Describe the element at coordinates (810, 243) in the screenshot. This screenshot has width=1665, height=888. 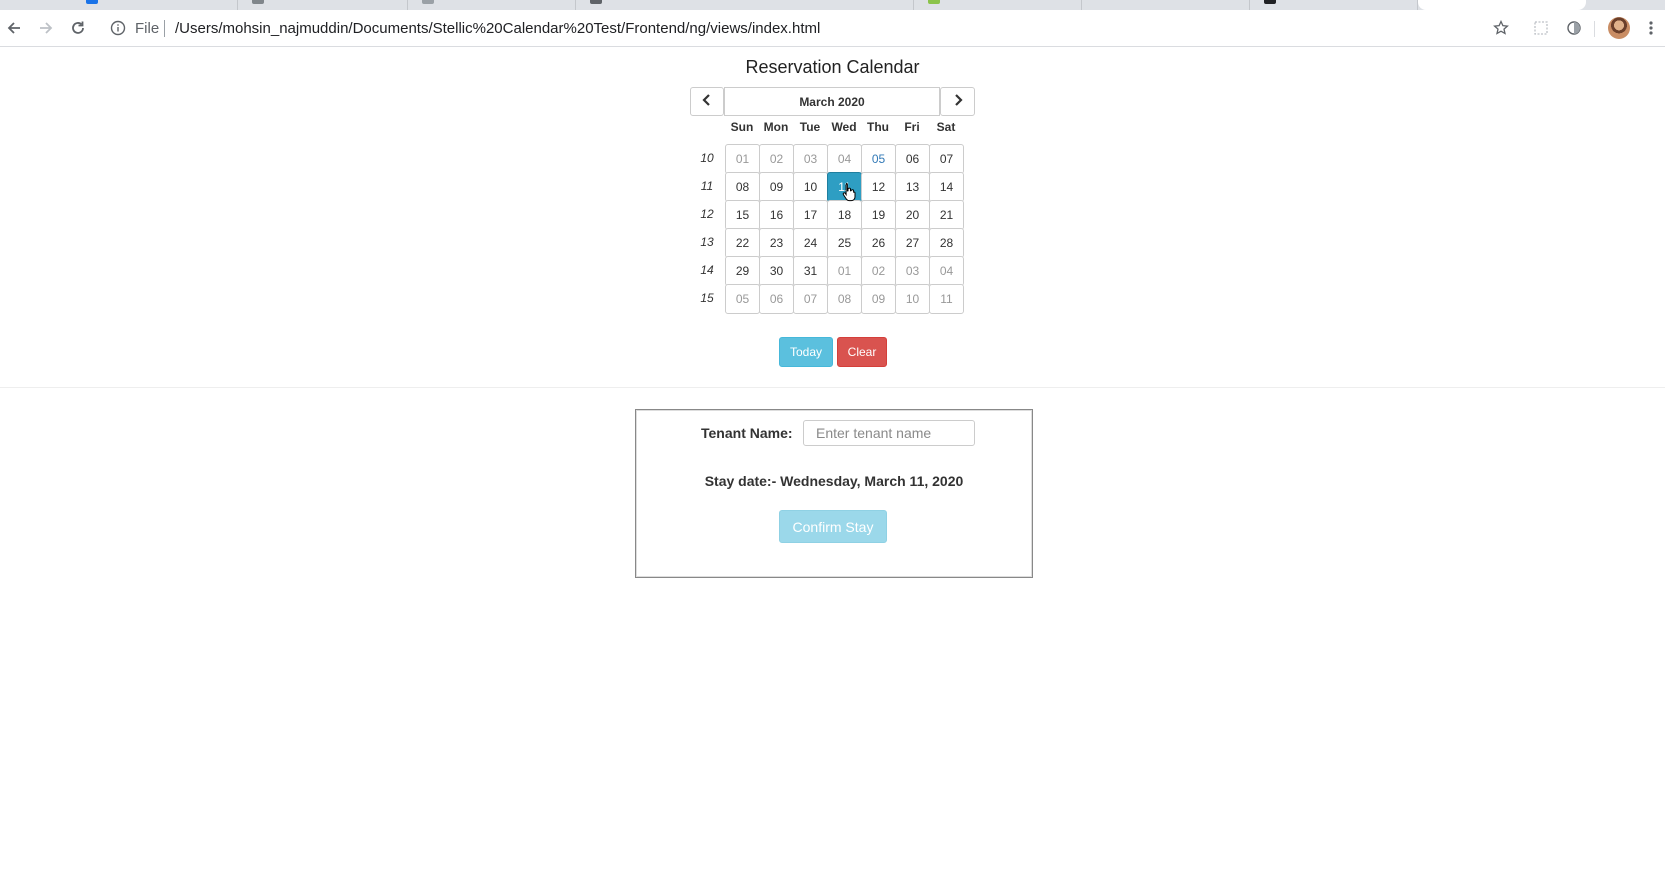
I see `day-cell: 24` at that location.